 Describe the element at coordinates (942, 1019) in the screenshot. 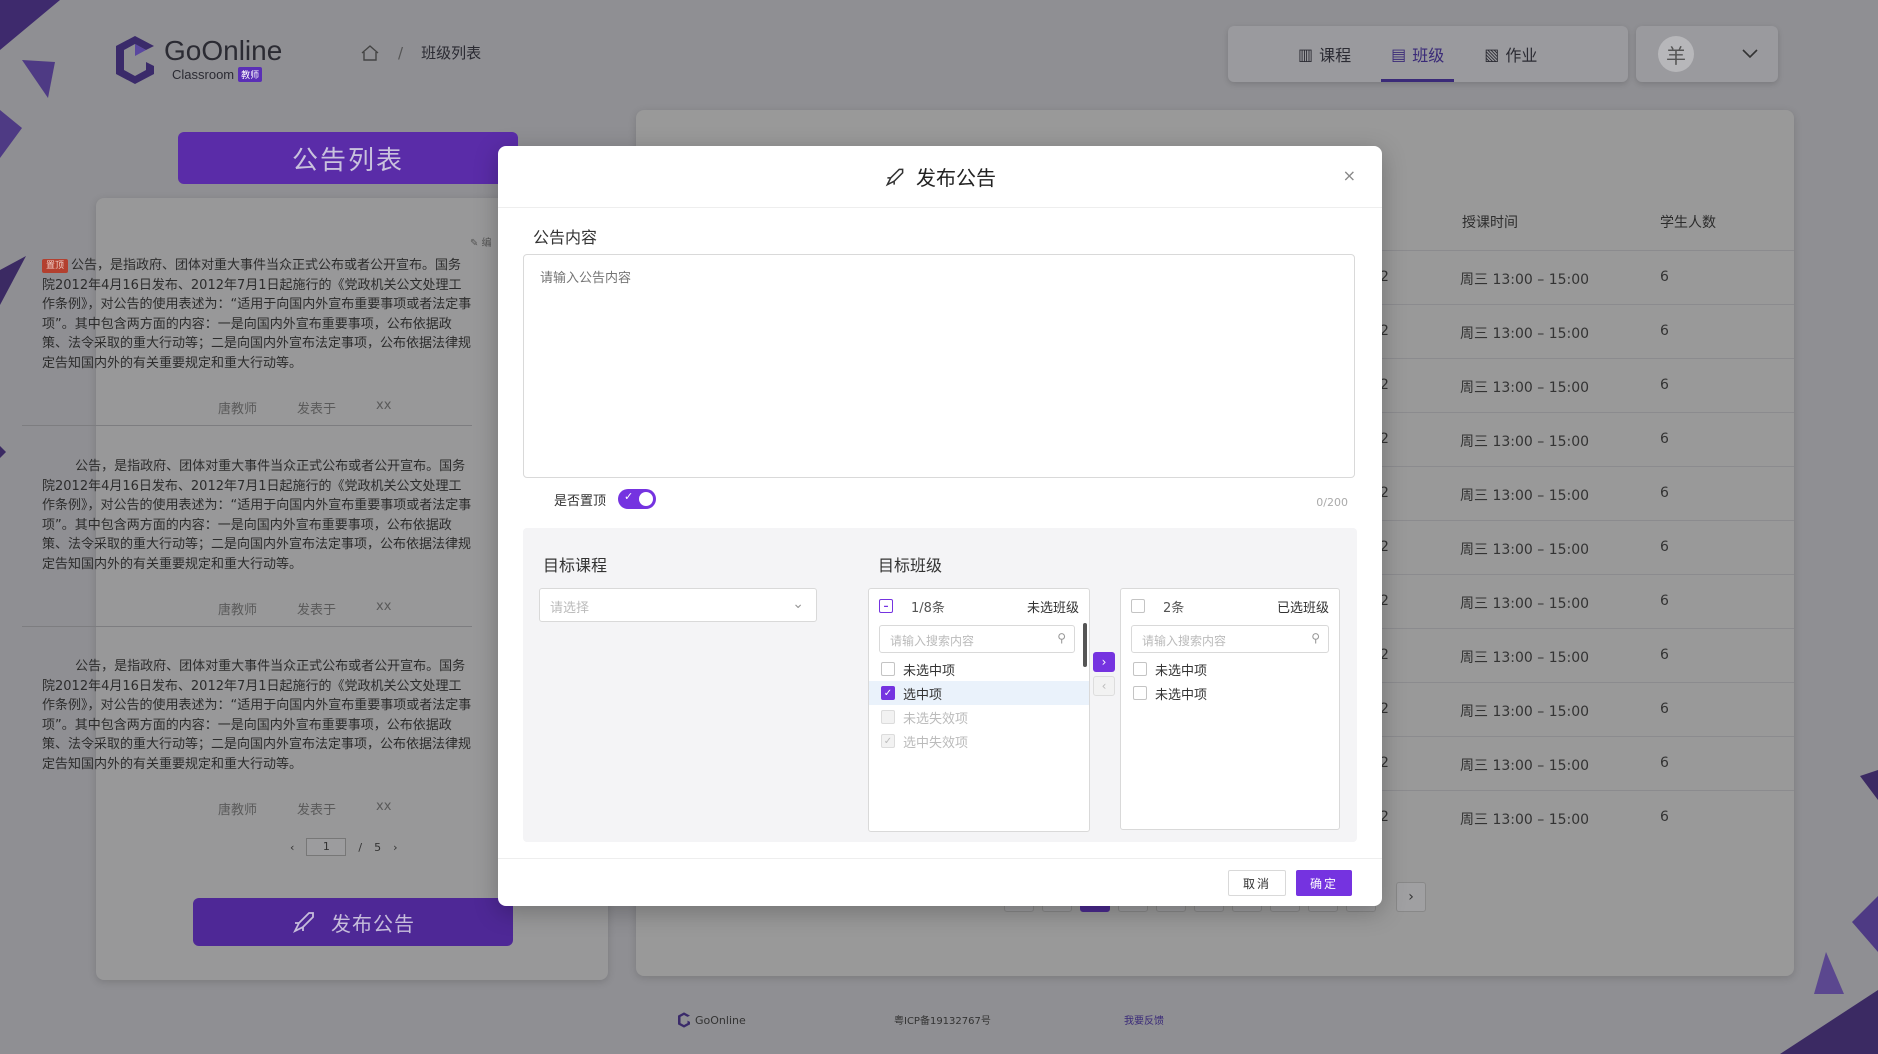

I see `footer-icp: 粤ICP备19132767号` at that location.